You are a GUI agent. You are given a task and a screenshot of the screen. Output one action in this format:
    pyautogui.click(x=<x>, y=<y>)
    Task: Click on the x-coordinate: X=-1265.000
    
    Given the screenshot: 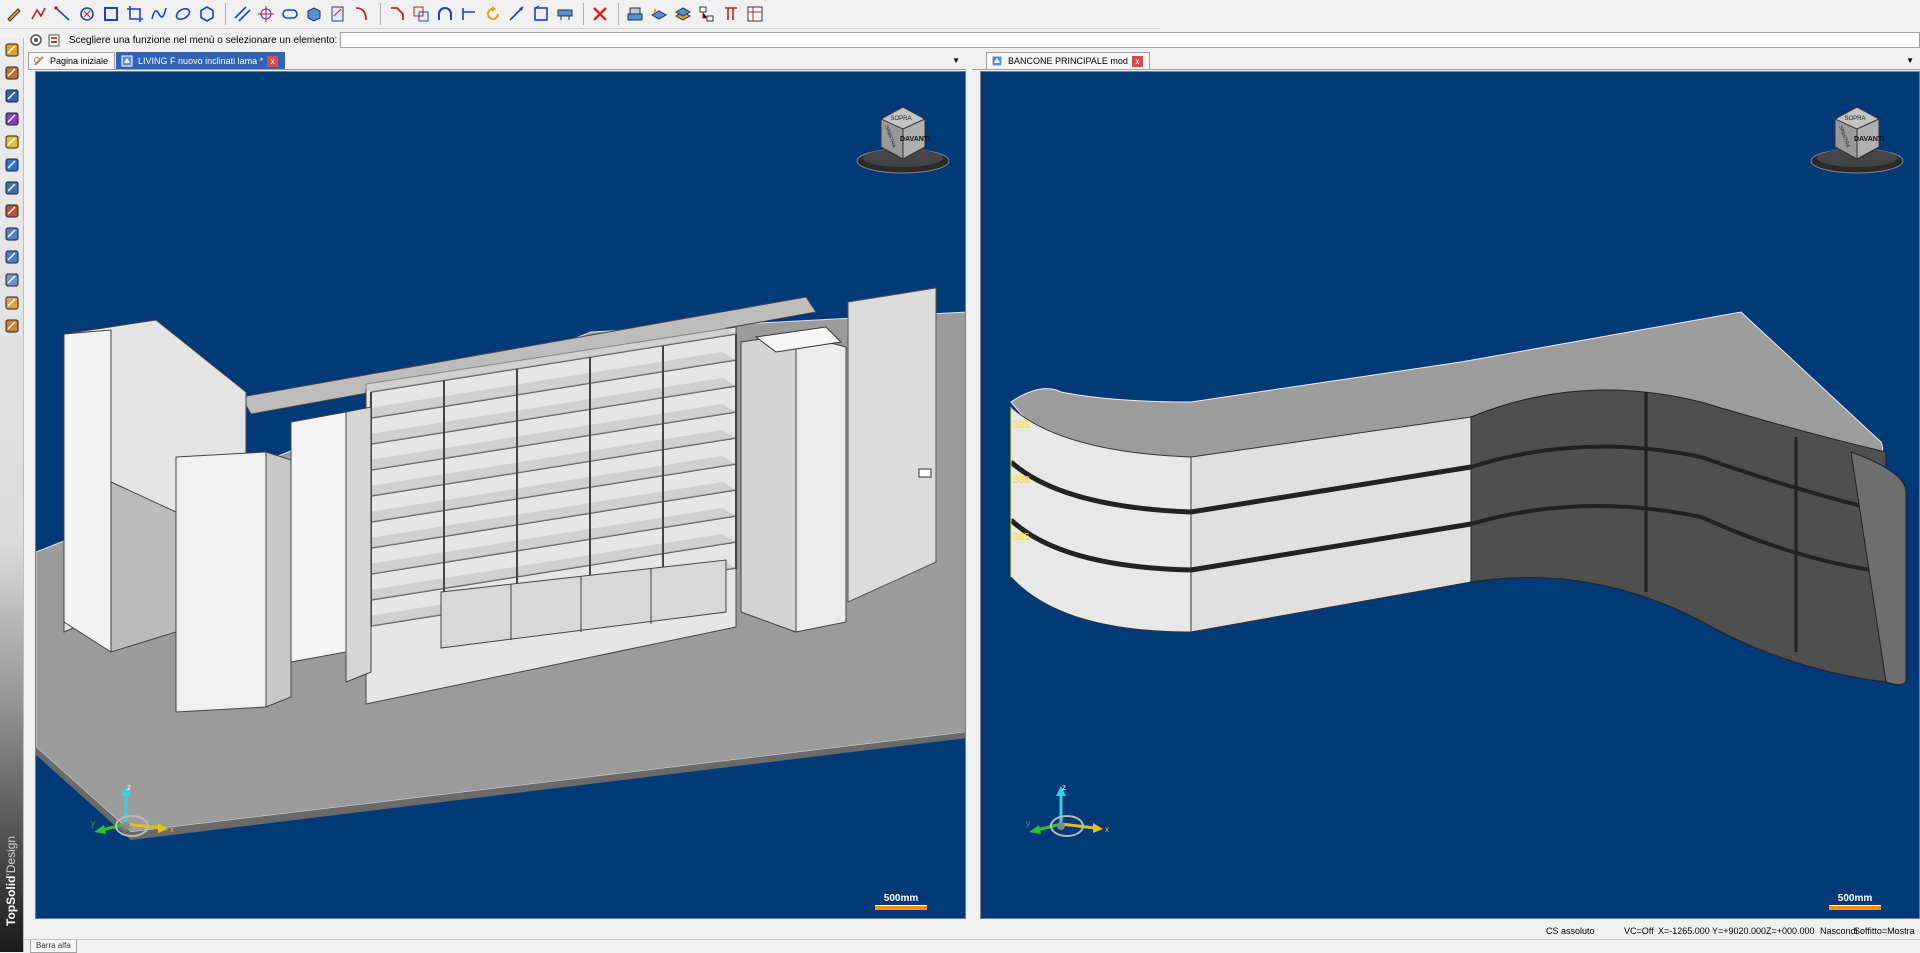 What is the action you would take?
    pyautogui.click(x=1684, y=931)
    